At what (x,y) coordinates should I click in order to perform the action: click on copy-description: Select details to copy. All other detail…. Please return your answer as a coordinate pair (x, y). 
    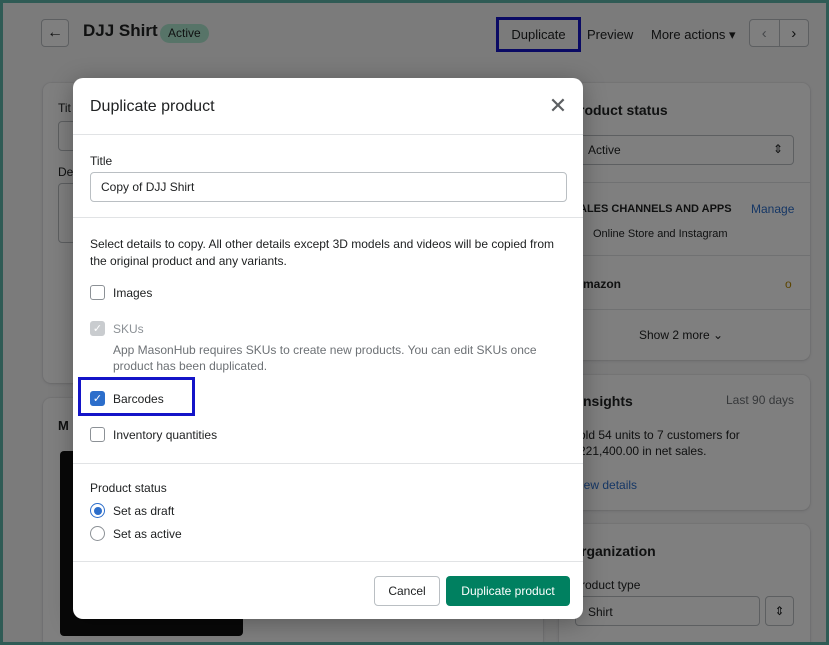
    Looking at the image, I should click on (322, 252).